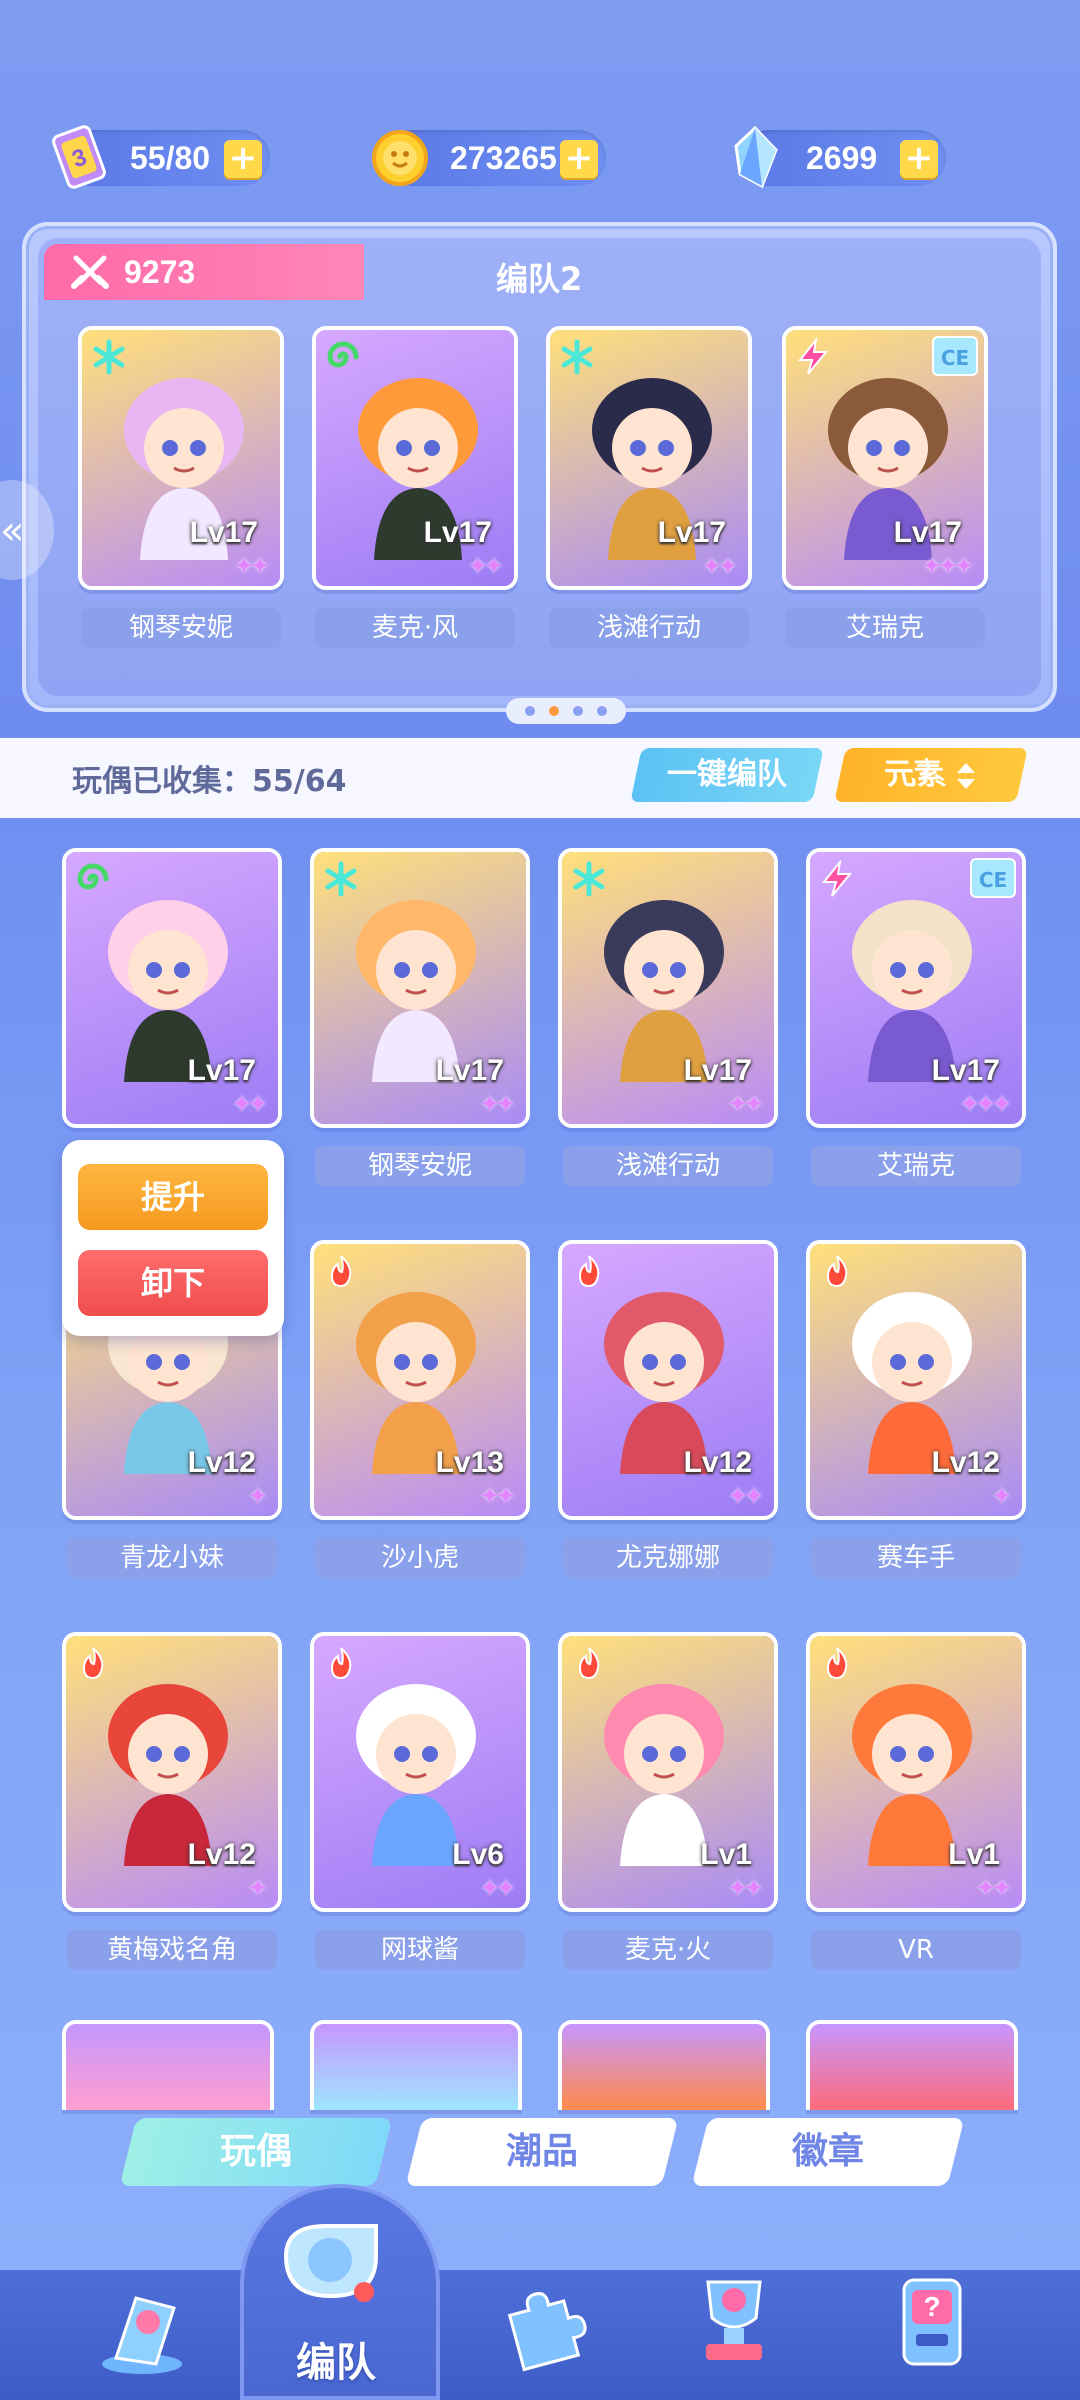 This screenshot has width=1080, height=2400. What do you see at coordinates (828, 2152) in the screenshot?
I see `tab-badges: 徽章` at bounding box center [828, 2152].